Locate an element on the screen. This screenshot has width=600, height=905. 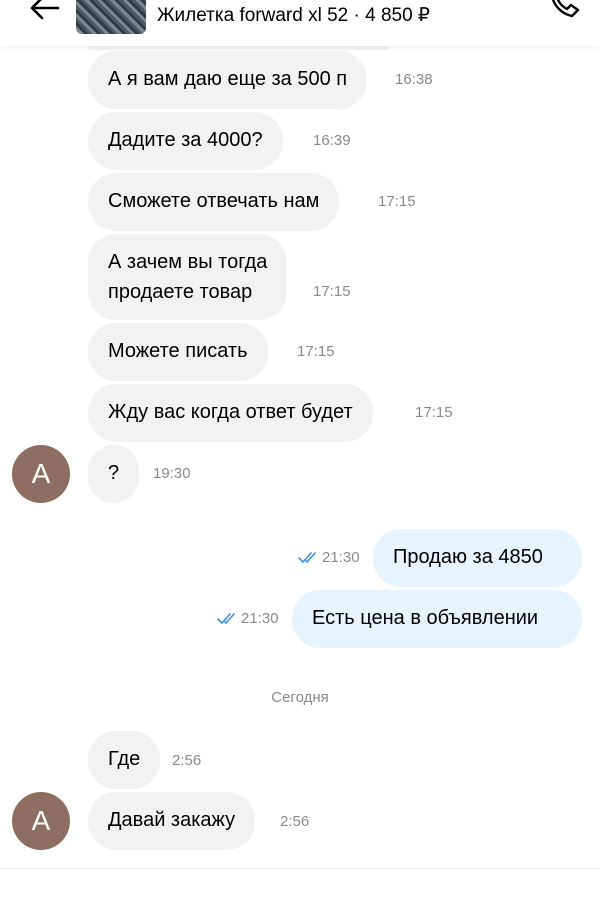
message-bubble-incoming: Дадите за 4000? is located at coordinates (185, 141).